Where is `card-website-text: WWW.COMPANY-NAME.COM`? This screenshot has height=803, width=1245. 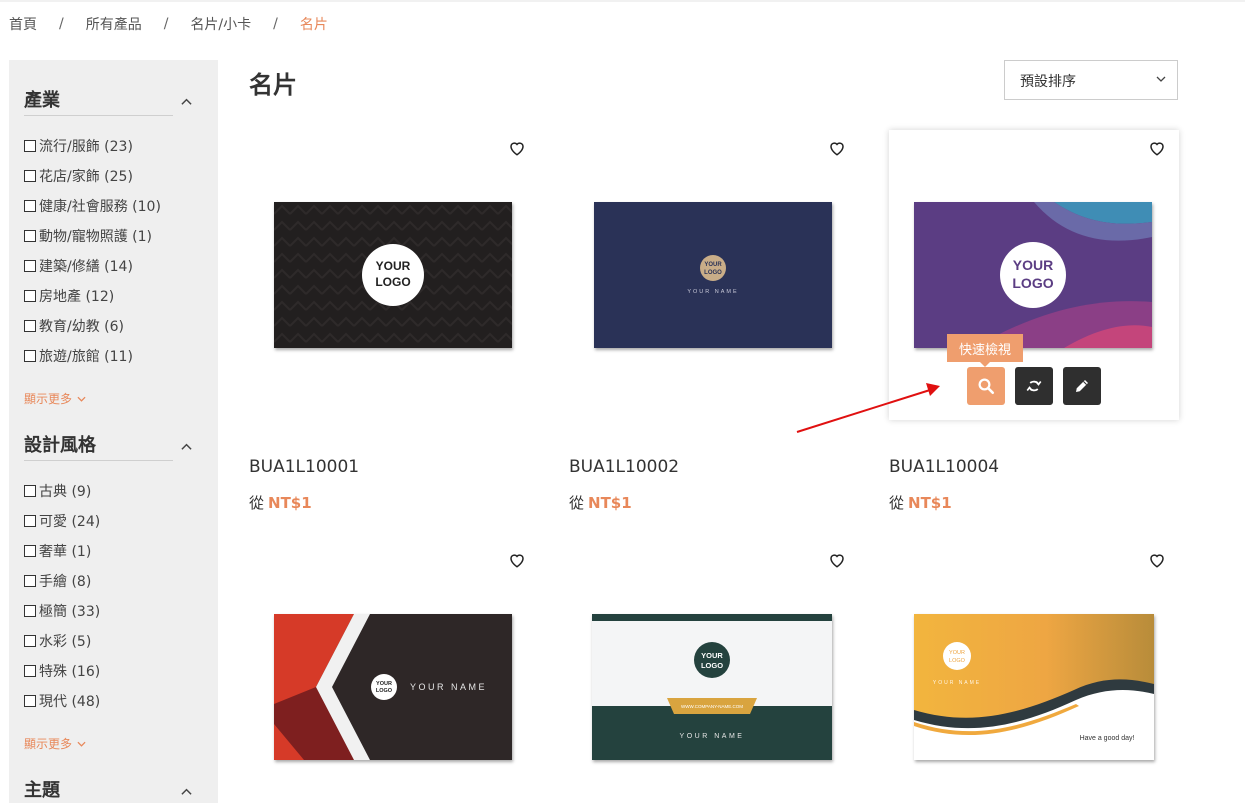
card-website-text: WWW.COMPANY-NAME.COM is located at coordinates (712, 706).